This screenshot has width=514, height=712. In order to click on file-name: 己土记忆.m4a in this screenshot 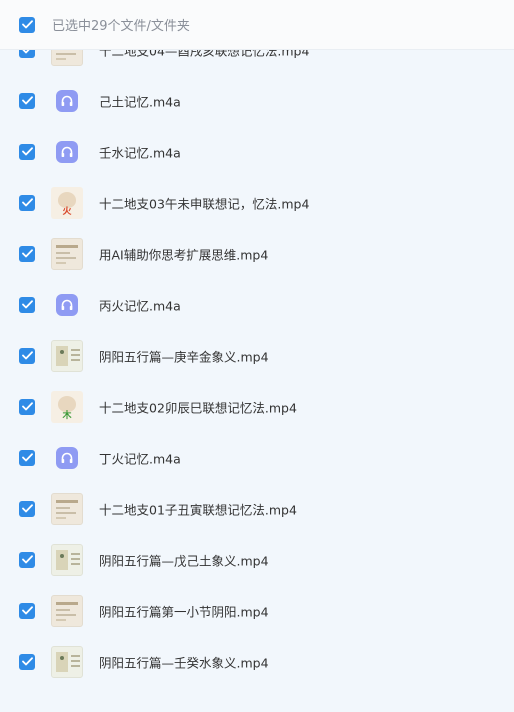, I will do `click(140, 101)`.